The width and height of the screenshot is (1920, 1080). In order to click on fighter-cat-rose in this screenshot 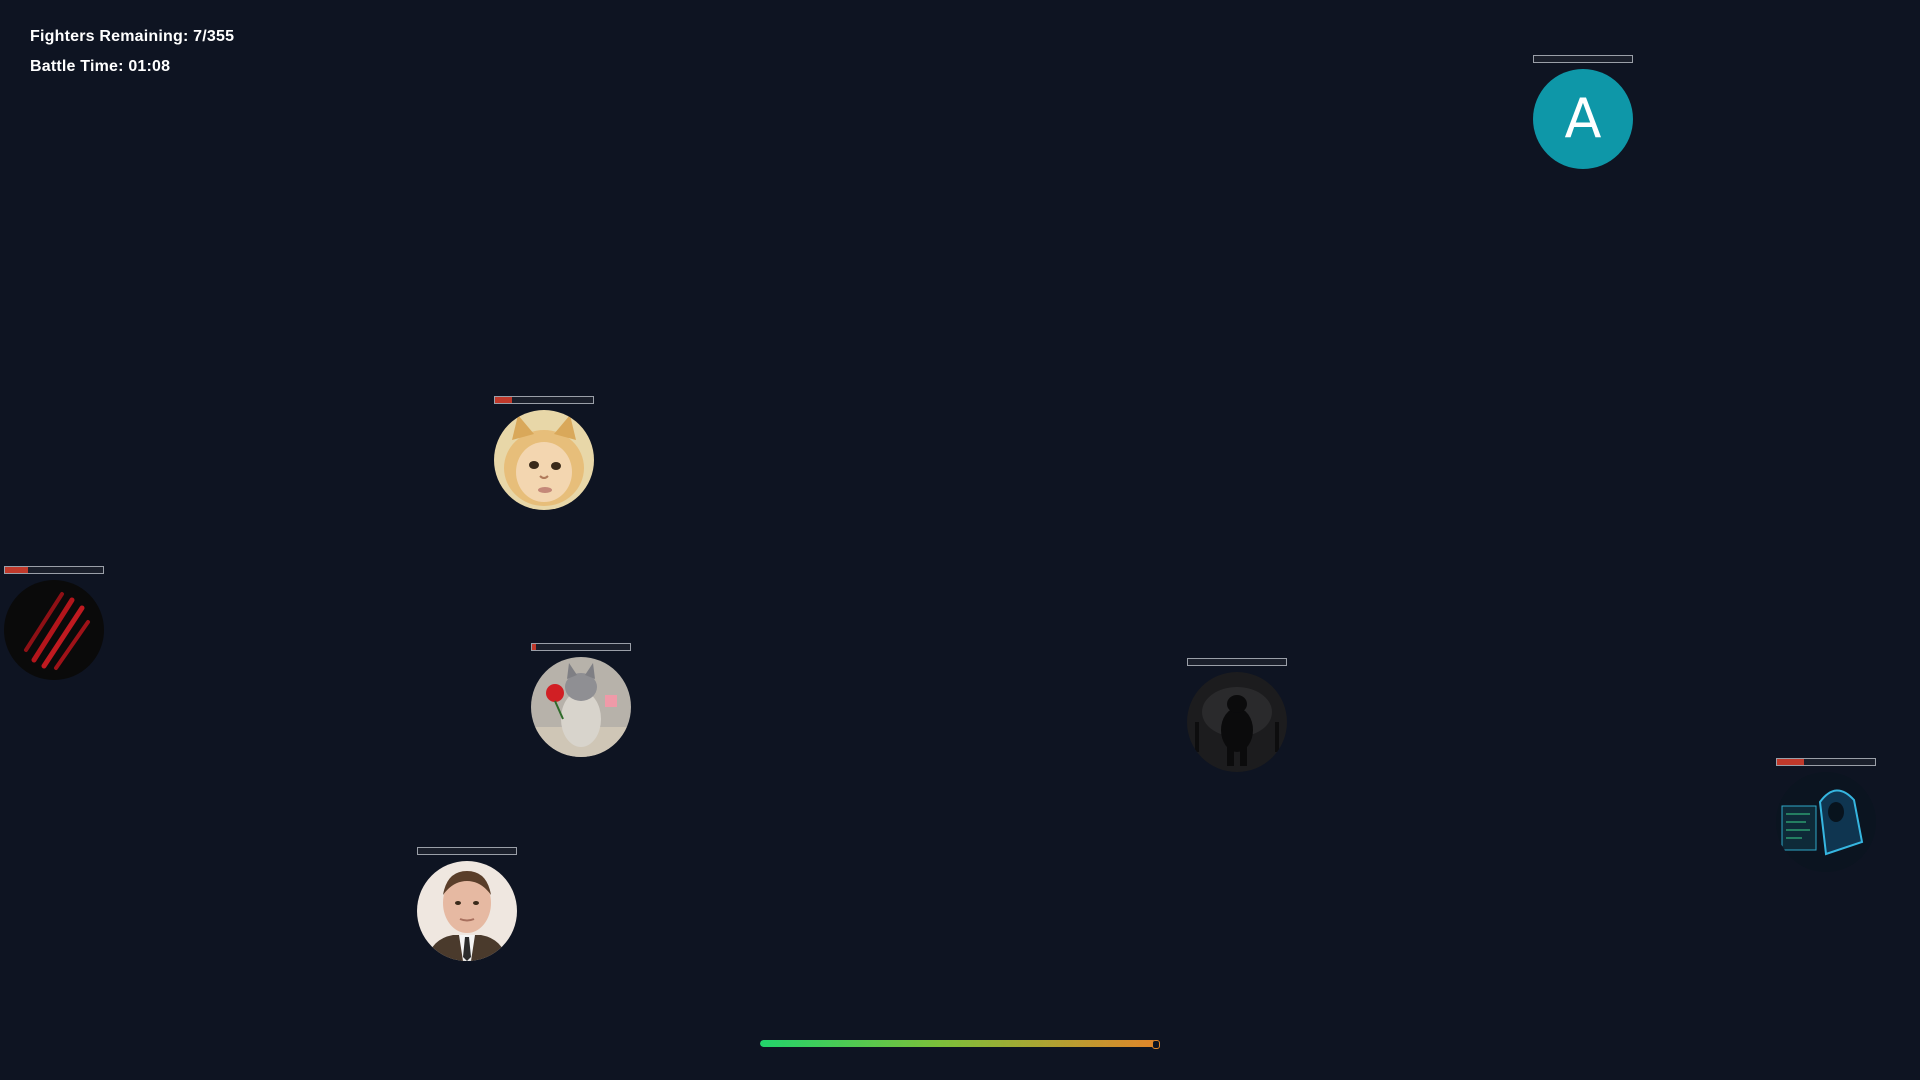, I will do `click(581, 700)`.